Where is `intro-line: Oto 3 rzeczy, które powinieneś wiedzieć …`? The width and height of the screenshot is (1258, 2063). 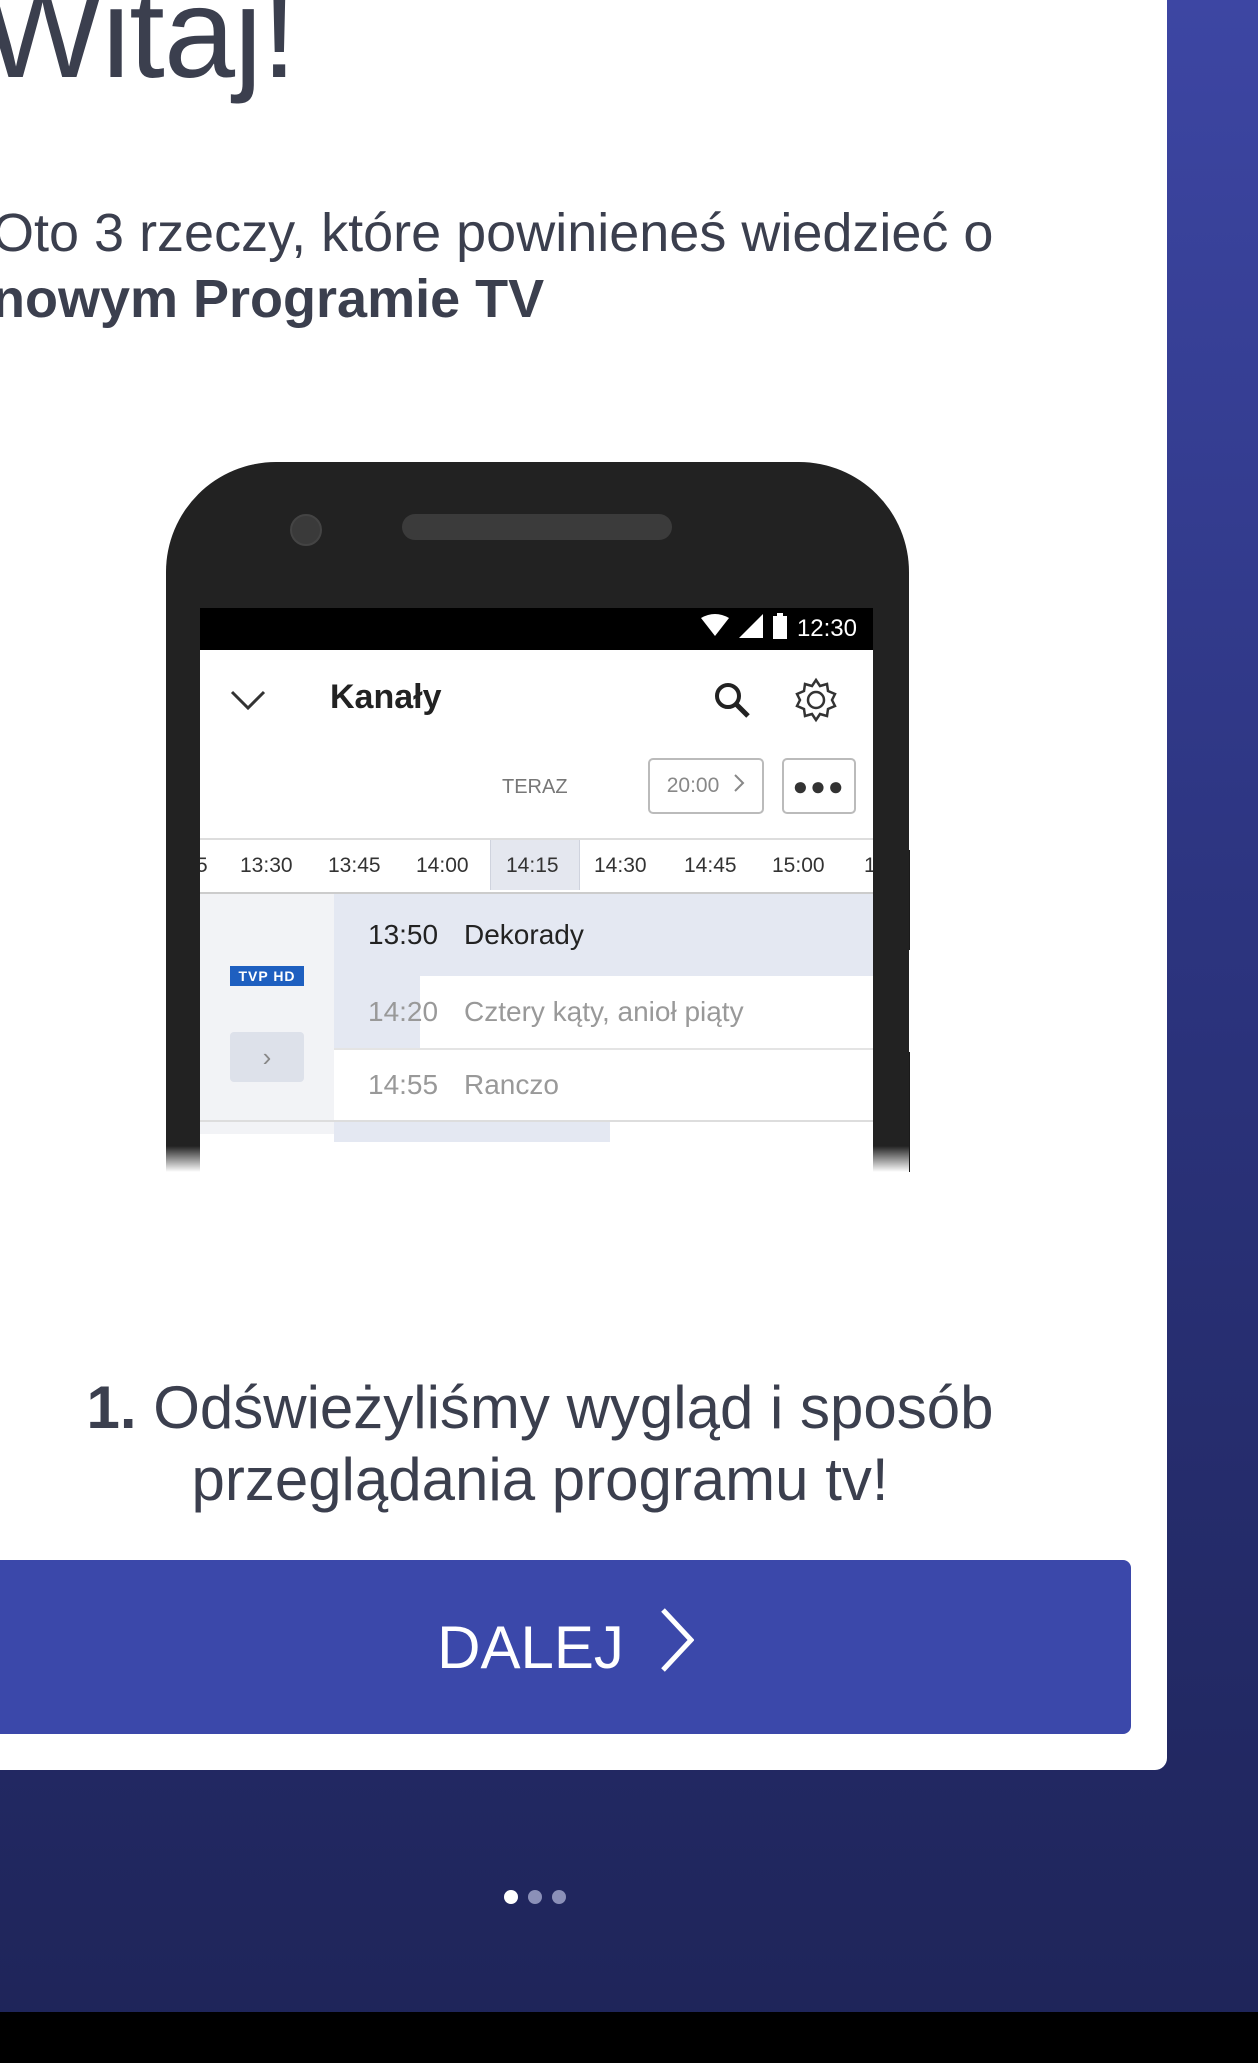
intro-line: Oto 3 rzeczy, które powinieneś wiedzieć … is located at coordinates (497, 233).